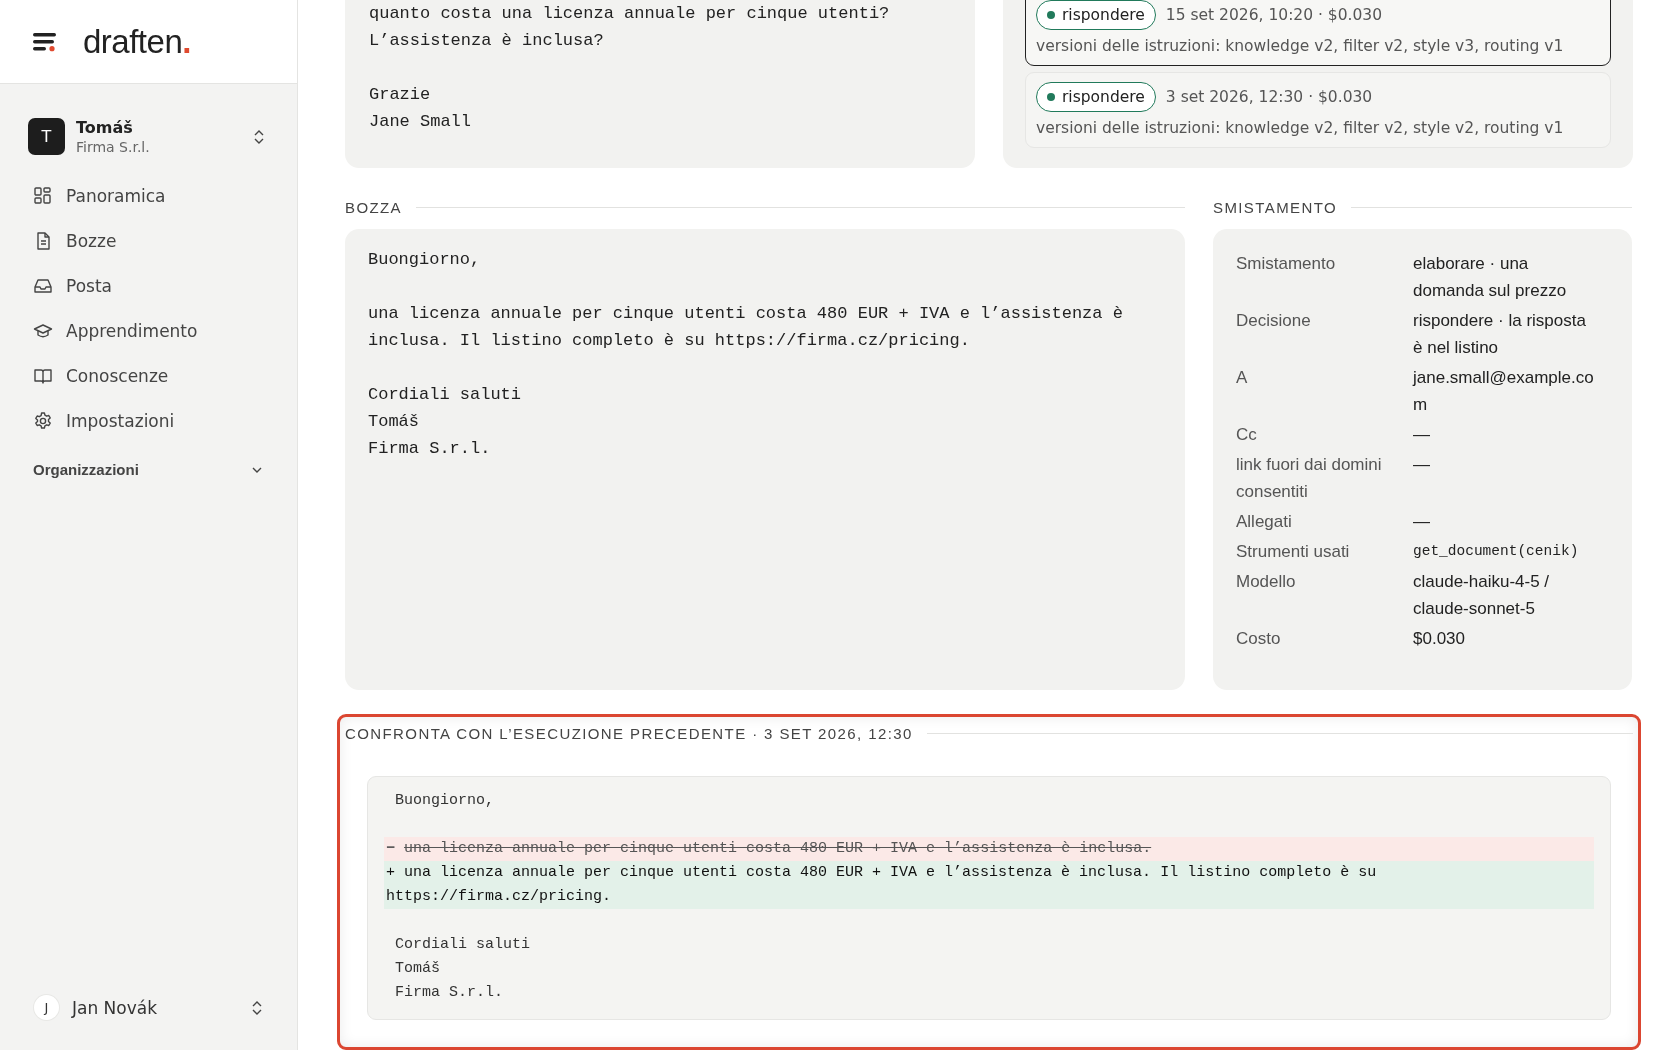 The height and width of the screenshot is (1050, 1680). Describe the element at coordinates (1482, 595) in the screenshot. I see `field-value: claude-haiku-4-5 / claude-sonnet-5` at that location.